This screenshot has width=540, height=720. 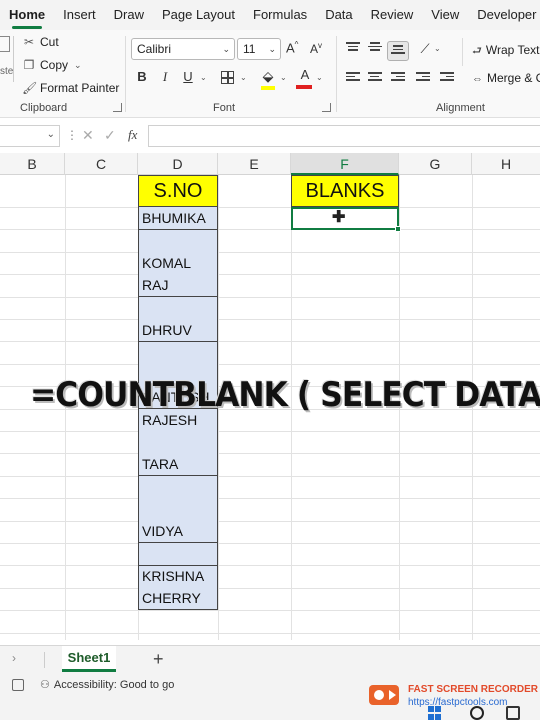 What do you see at coordinates (353, 78) in the screenshot?
I see `align-left-icon` at bounding box center [353, 78].